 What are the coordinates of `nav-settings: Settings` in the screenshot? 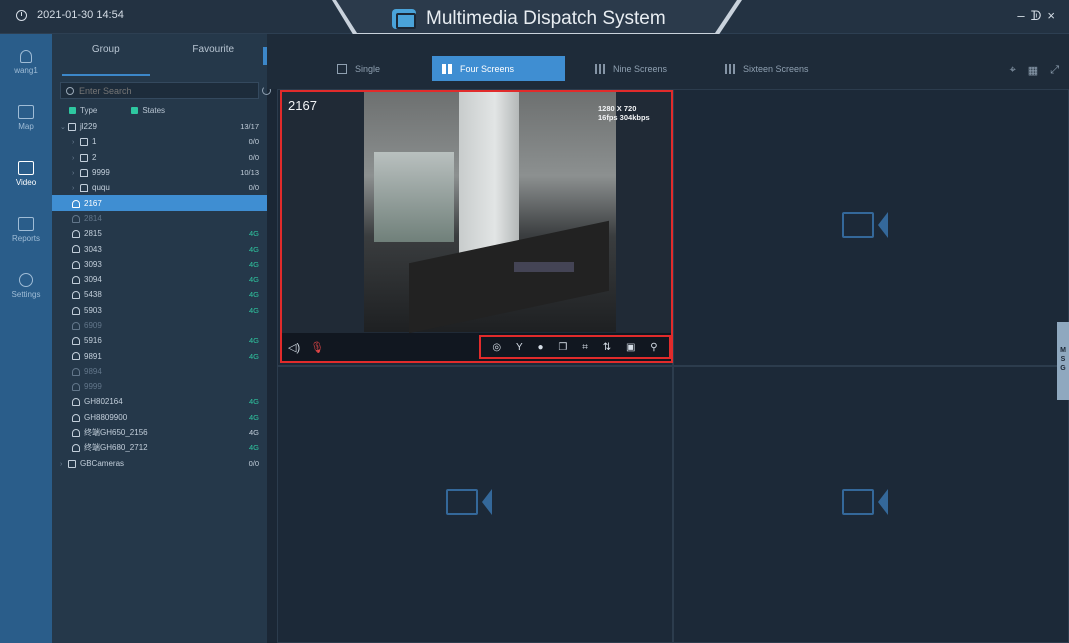 It's located at (26, 286).